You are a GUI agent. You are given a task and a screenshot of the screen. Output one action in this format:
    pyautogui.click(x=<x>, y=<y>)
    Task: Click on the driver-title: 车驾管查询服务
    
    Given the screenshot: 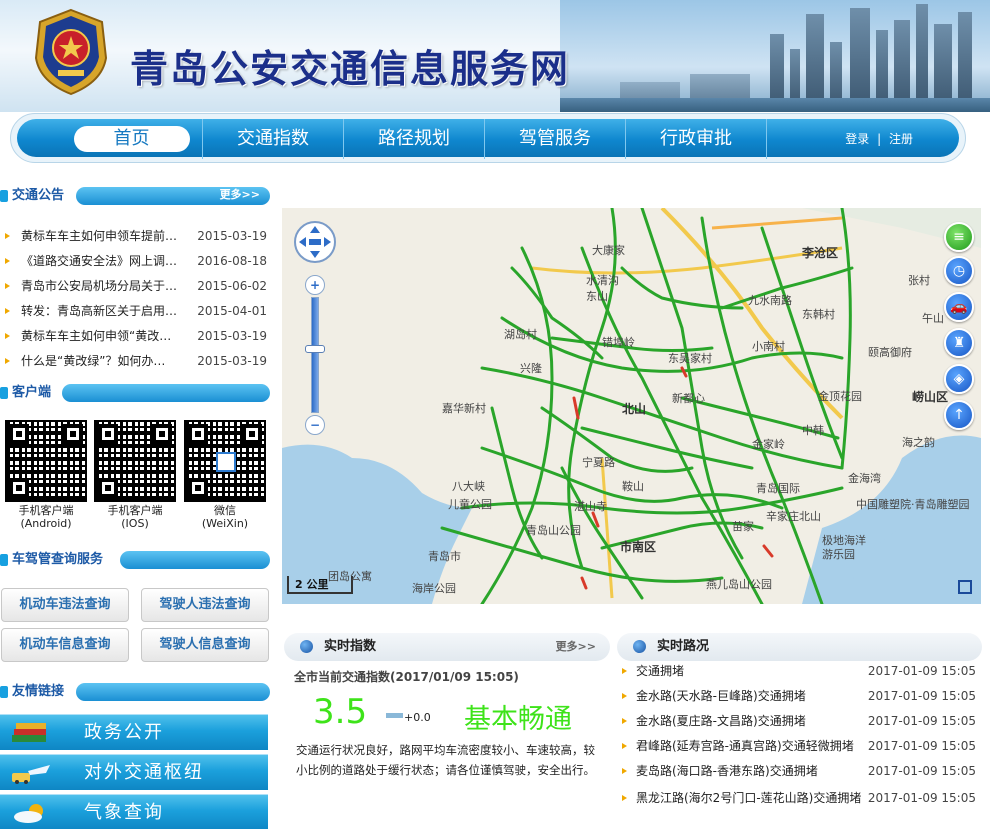 What is the action you would take?
    pyautogui.click(x=51, y=560)
    